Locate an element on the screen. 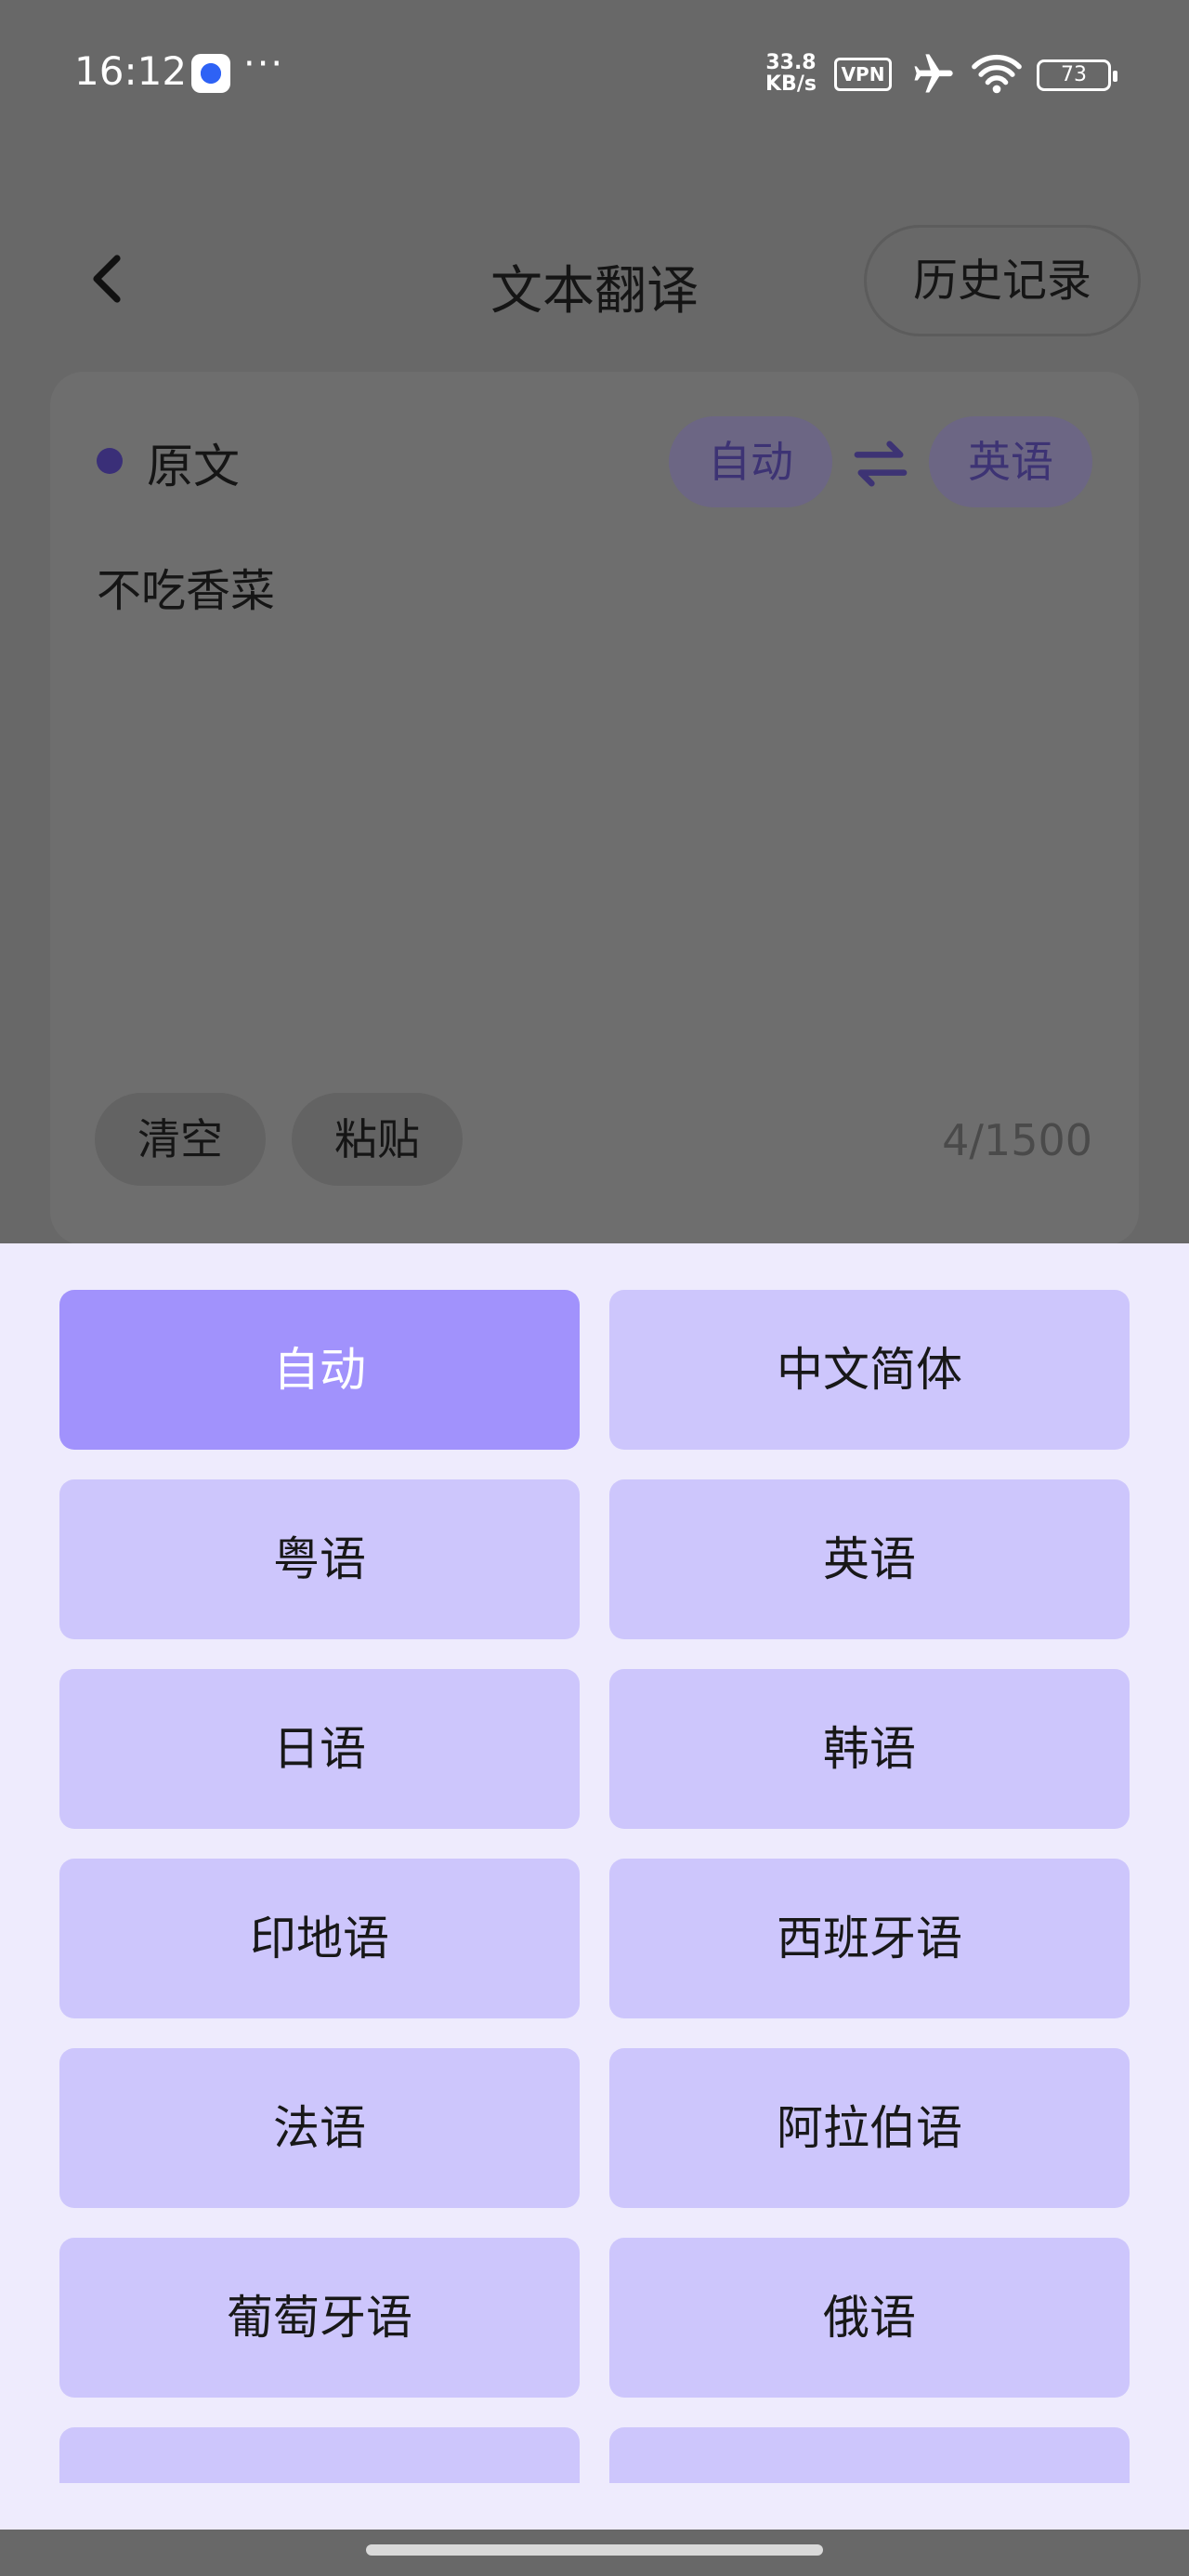  airplane-icon is located at coordinates (934, 73).